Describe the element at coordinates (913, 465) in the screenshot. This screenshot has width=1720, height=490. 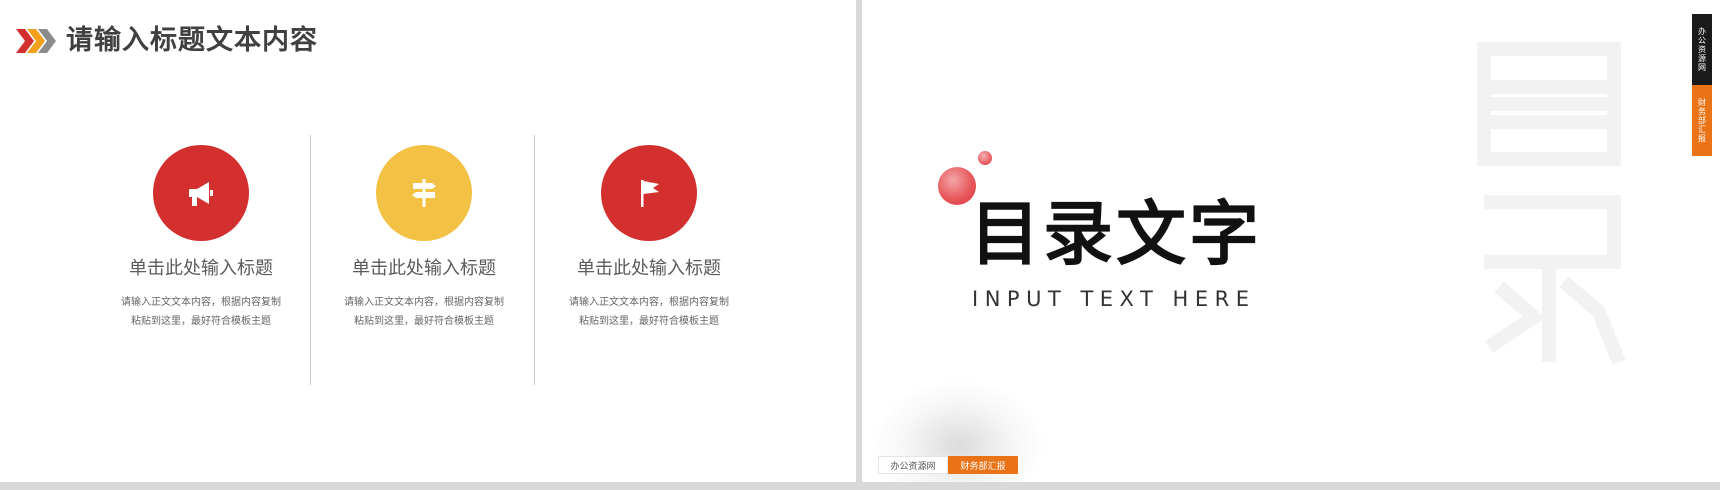
I see `footer-tag-source: 办公资源网` at that location.